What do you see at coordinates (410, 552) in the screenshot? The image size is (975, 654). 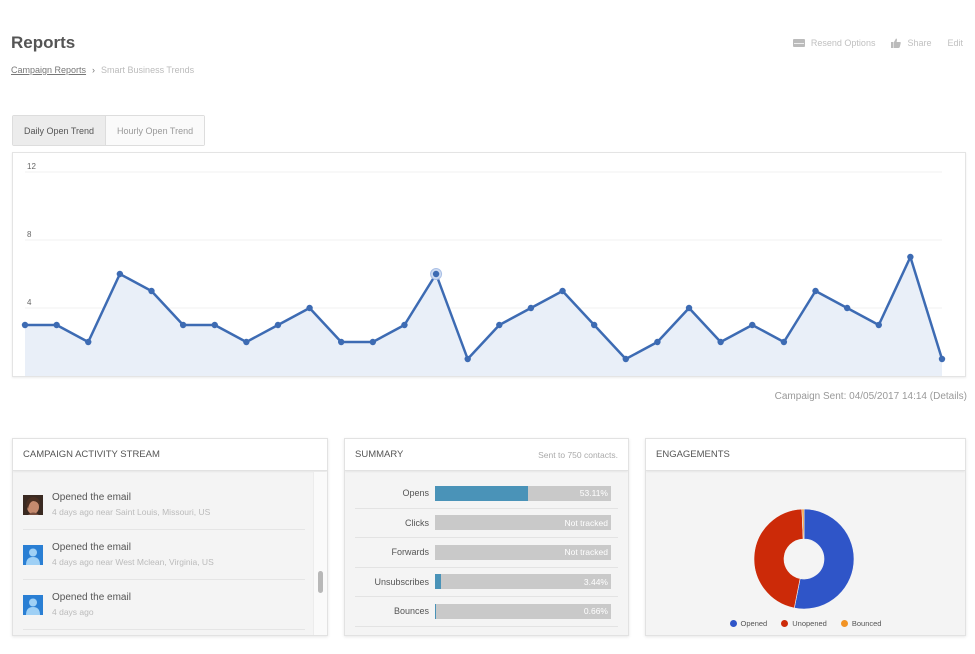 I see `summary-label: Forwards` at bounding box center [410, 552].